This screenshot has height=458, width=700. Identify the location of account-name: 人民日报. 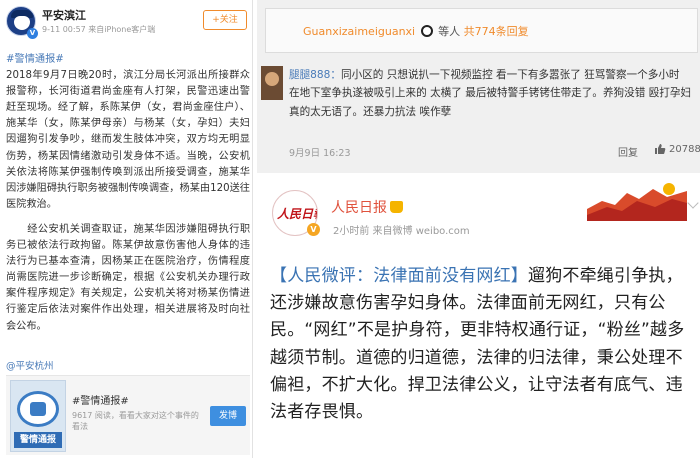
(367, 207).